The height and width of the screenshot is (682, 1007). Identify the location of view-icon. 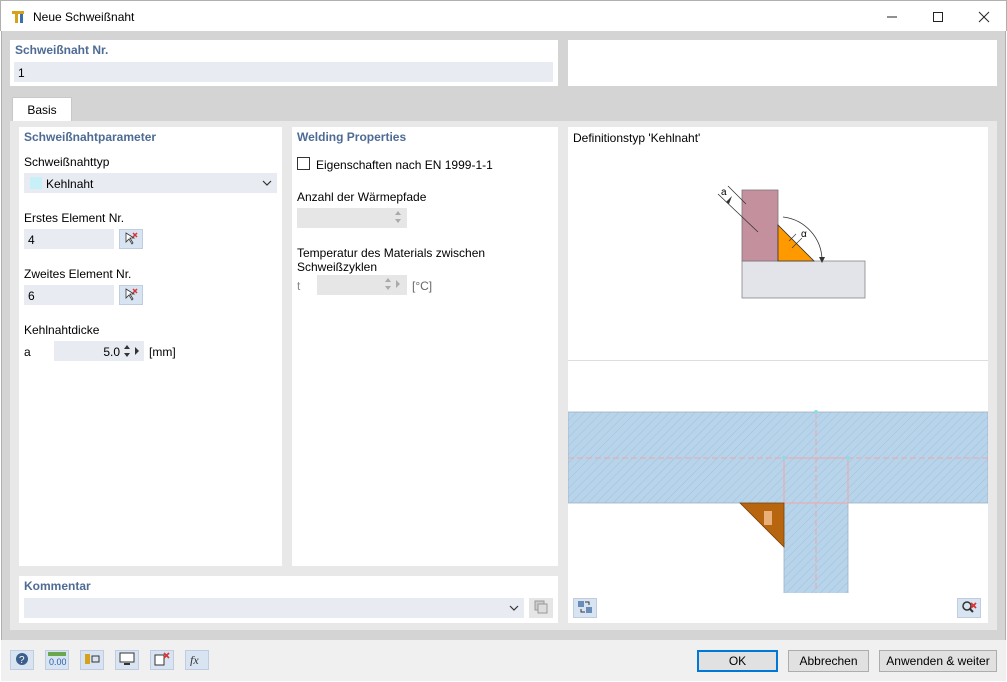
(127, 660).